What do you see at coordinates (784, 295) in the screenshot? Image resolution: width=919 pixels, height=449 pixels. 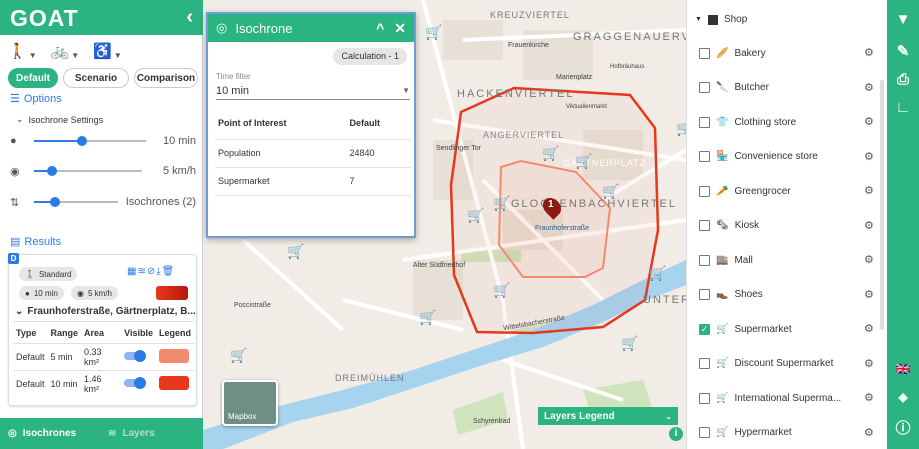 I see `layer-item: 👞 Shoes` at bounding box center [784, 295].